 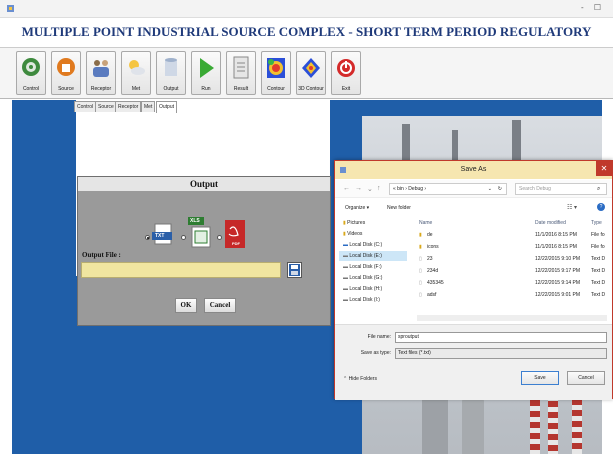 What do you see at coordinates (362, 267) in the screenshot?
I see `nav-item-local-disk-f: ▬ Local Disk (F:)` at bounding box center [362, 267].